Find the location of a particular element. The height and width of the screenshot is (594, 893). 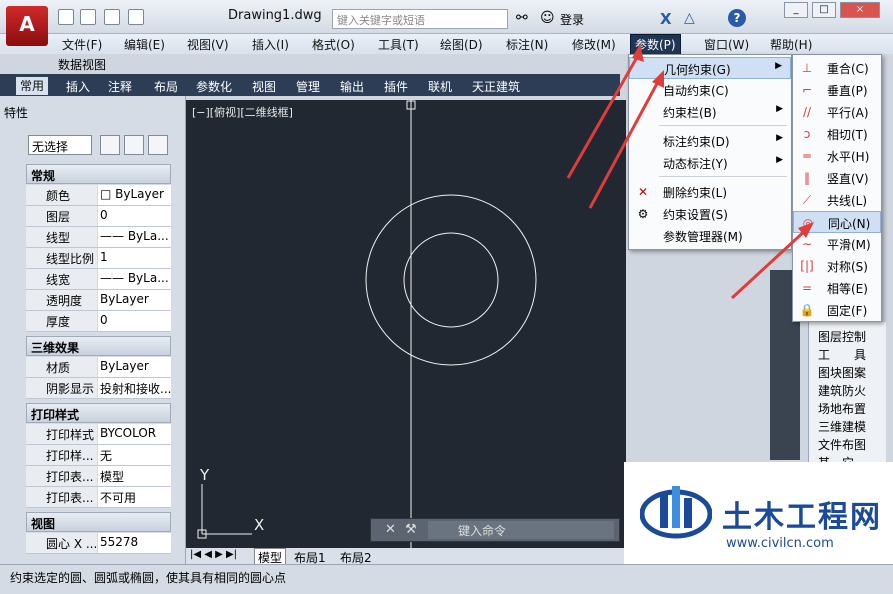

quick-select-icon is located at coordinates (158, 145).